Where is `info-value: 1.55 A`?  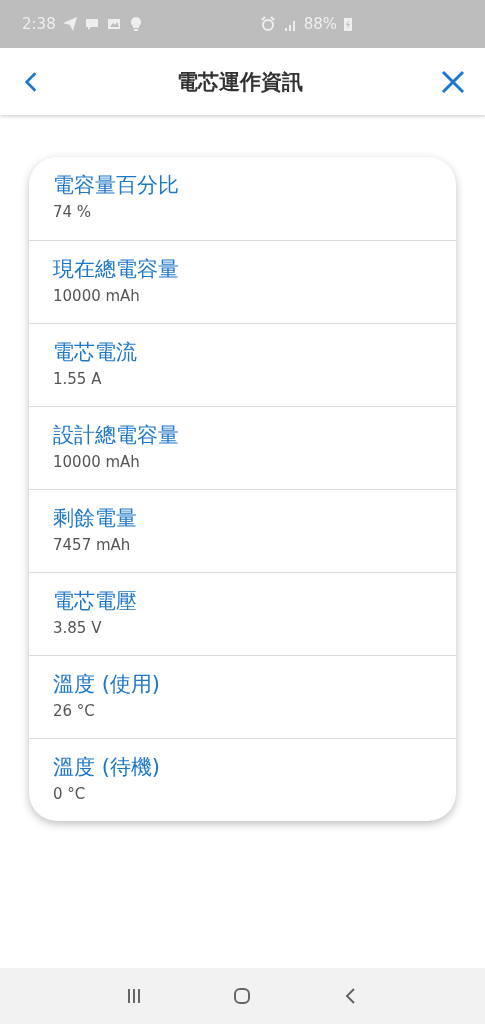
info-value: 1.55 A is located at coordinates (78, 379).